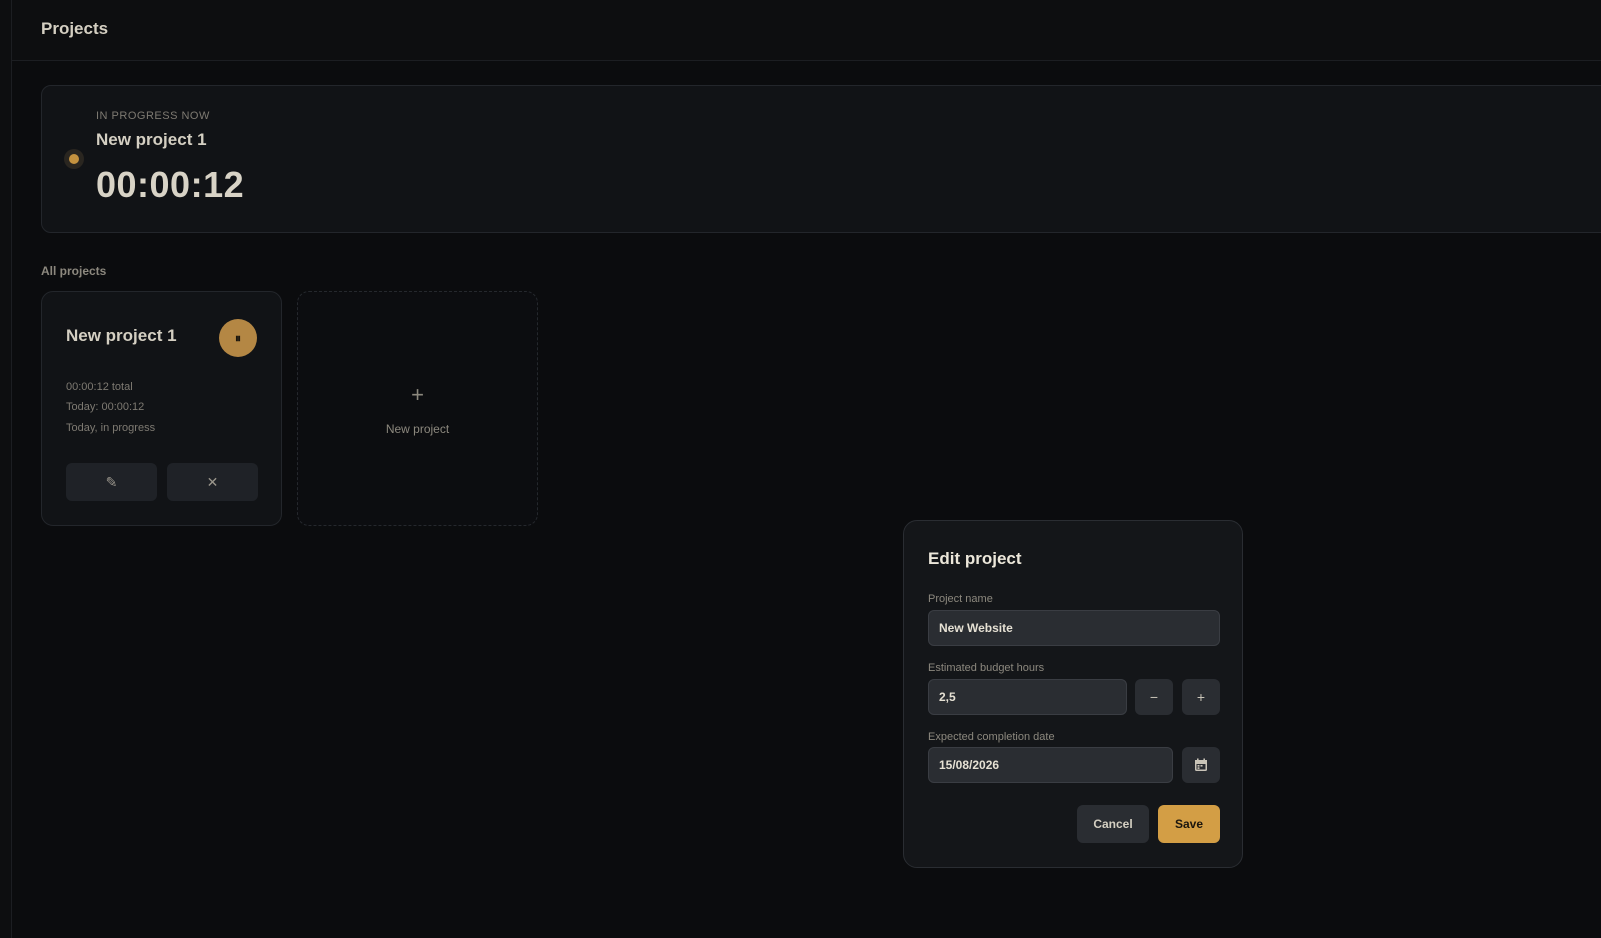  What do you see at coordinates (170, 184) in the screenshot?
I see `active-timer: 00:00:12` at bounding box center [170, 184].